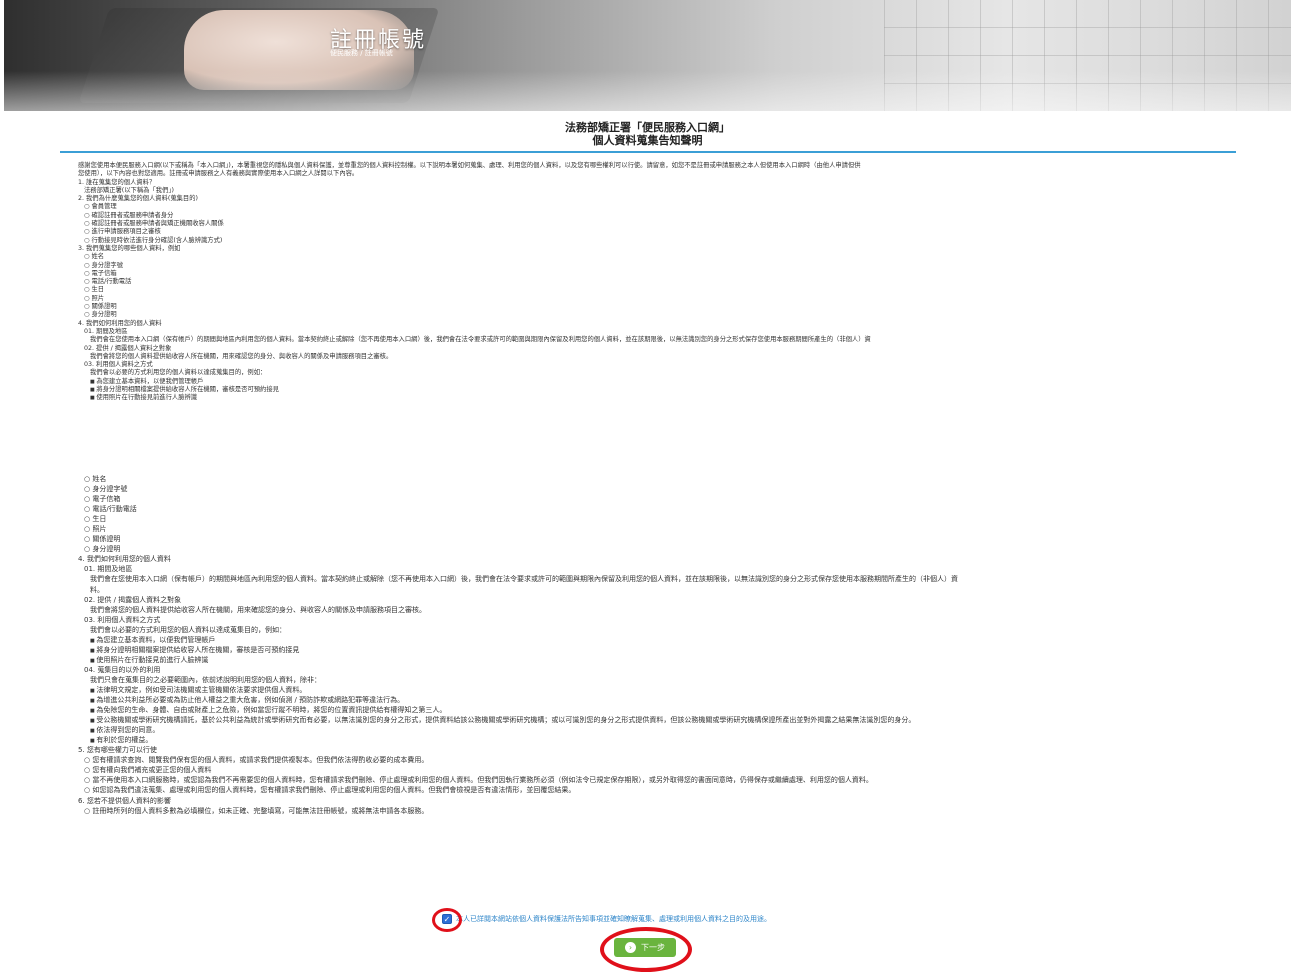  Describe the element at coordinates (122, 619) in the screenshot. I see `sub-heading: 03. 利用個人資料之方式` at that location.